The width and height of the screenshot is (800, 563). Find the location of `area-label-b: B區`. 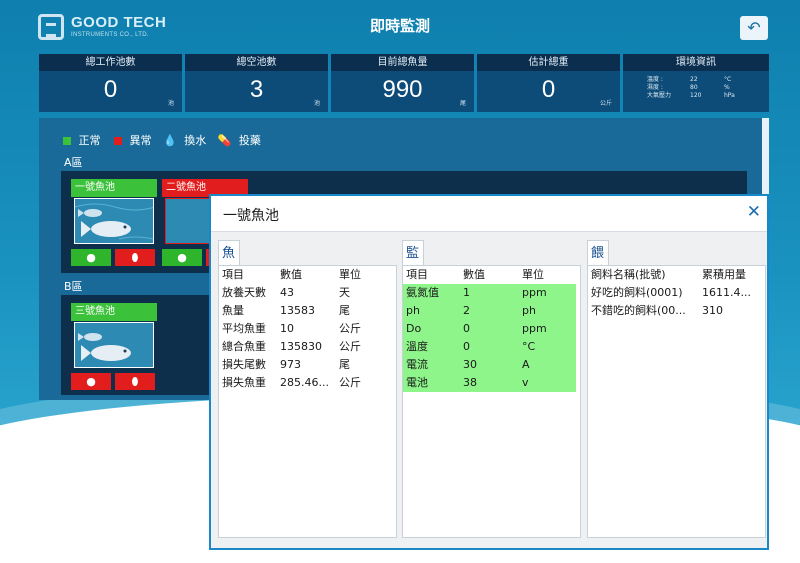

area-label-b: B區 is located at coordinates (73, 286).